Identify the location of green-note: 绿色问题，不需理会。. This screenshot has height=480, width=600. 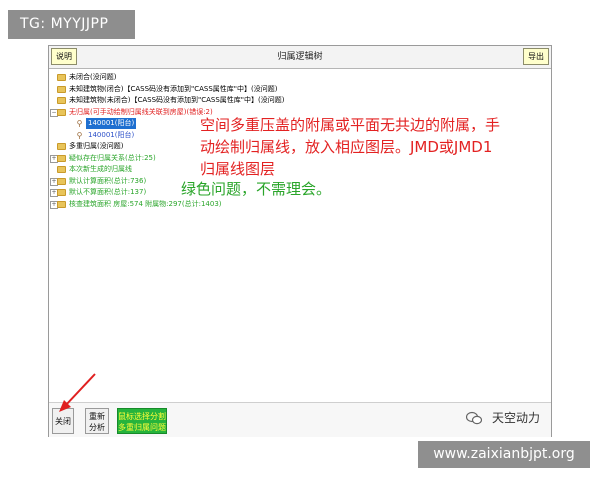
(256, 189).